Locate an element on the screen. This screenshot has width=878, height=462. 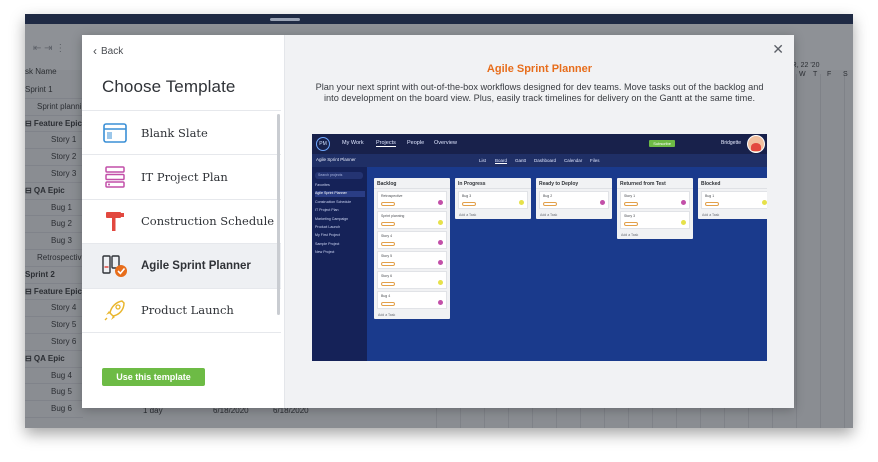
template-item-product-launch: Product Launch is located at coordinates (181, 309).